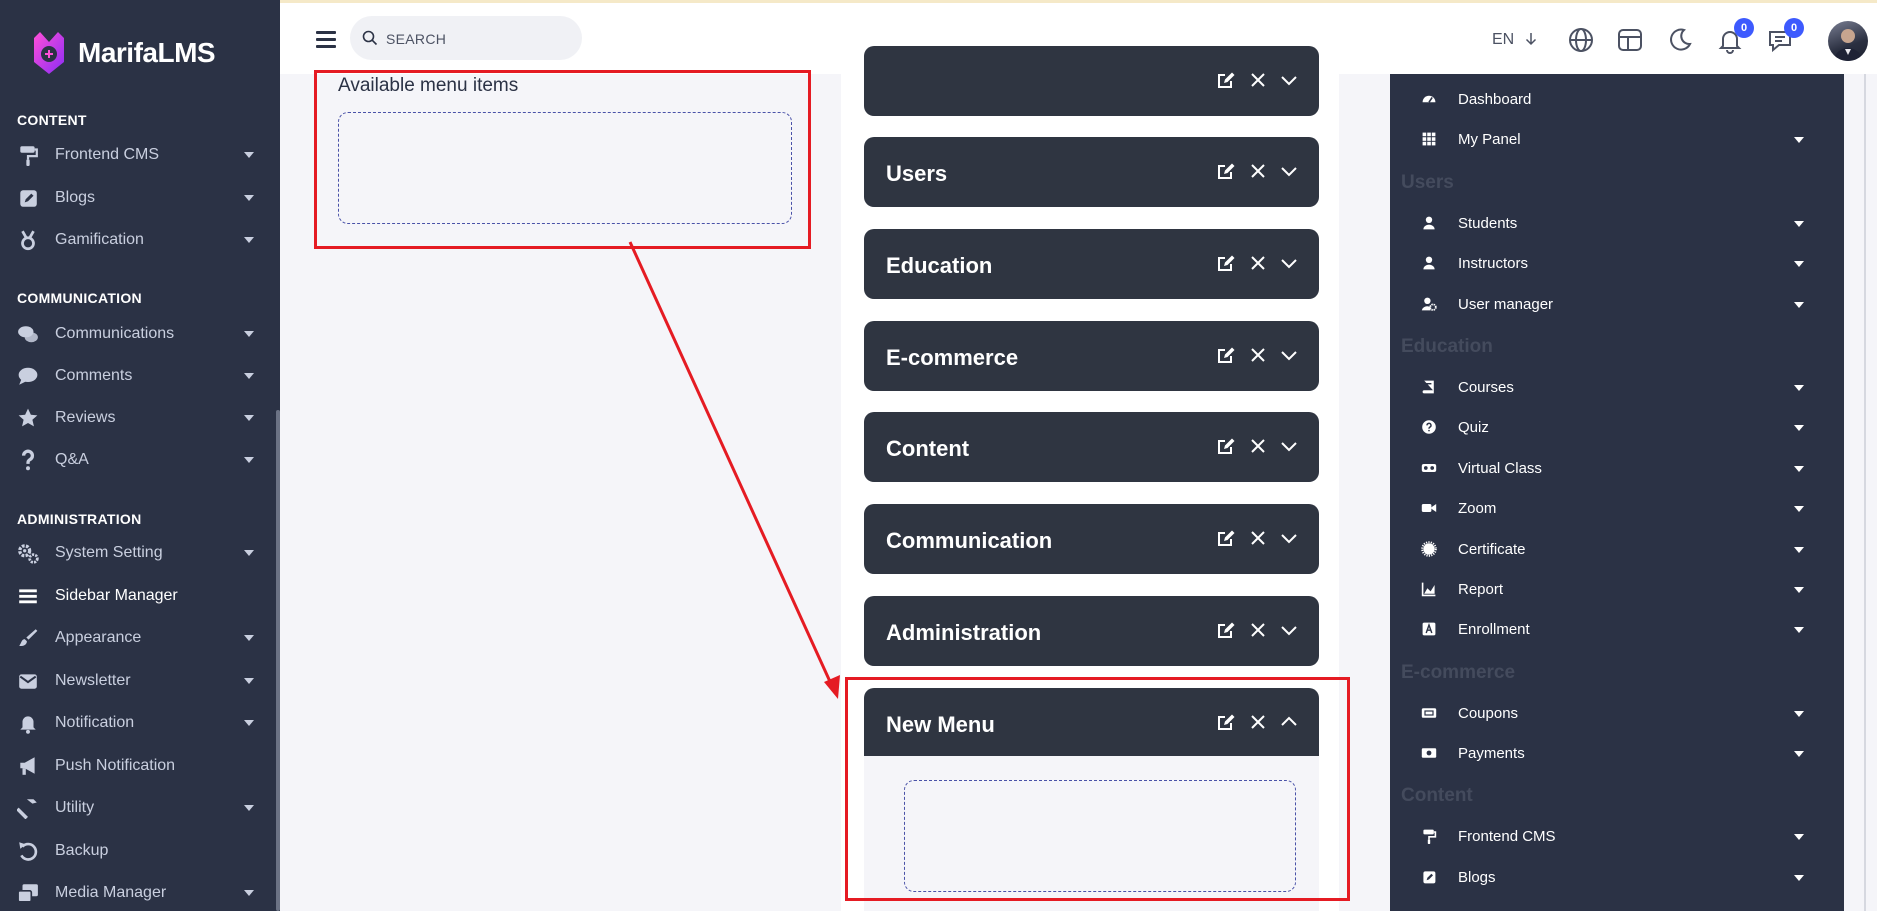 The image size is (1877, 911). I want to click on preview-item-report: Report, so click(1610, 589).